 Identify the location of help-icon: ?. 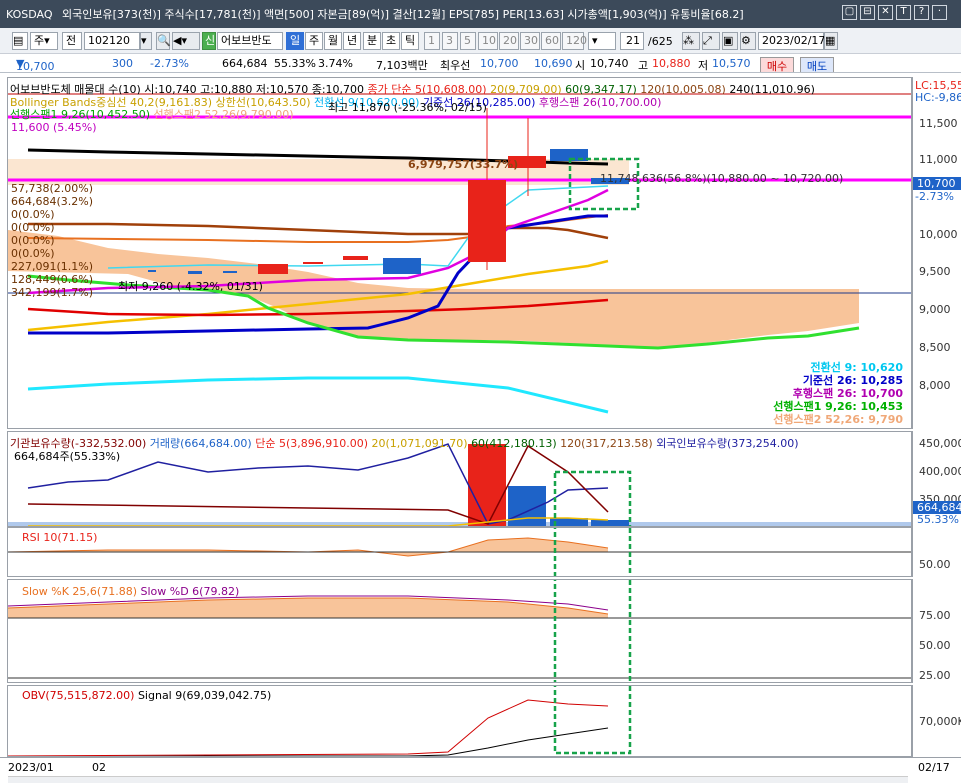
(921, 12).